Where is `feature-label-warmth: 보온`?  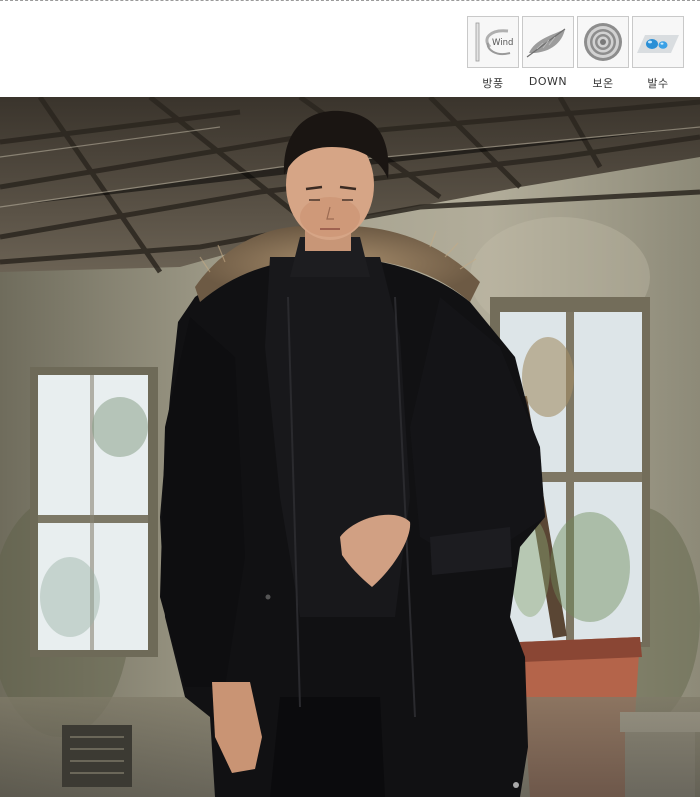 feature-label-warmth: 보온 is located at coordinates (603, 83).